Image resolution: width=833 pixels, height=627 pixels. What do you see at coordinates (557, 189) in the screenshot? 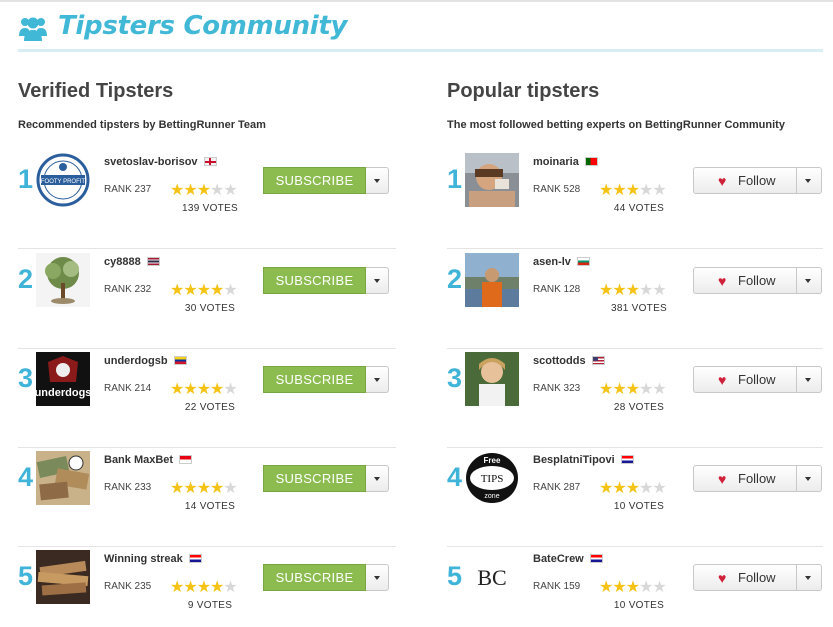
I see `rank-label: RANK 528` at bounding box center [557, 189].